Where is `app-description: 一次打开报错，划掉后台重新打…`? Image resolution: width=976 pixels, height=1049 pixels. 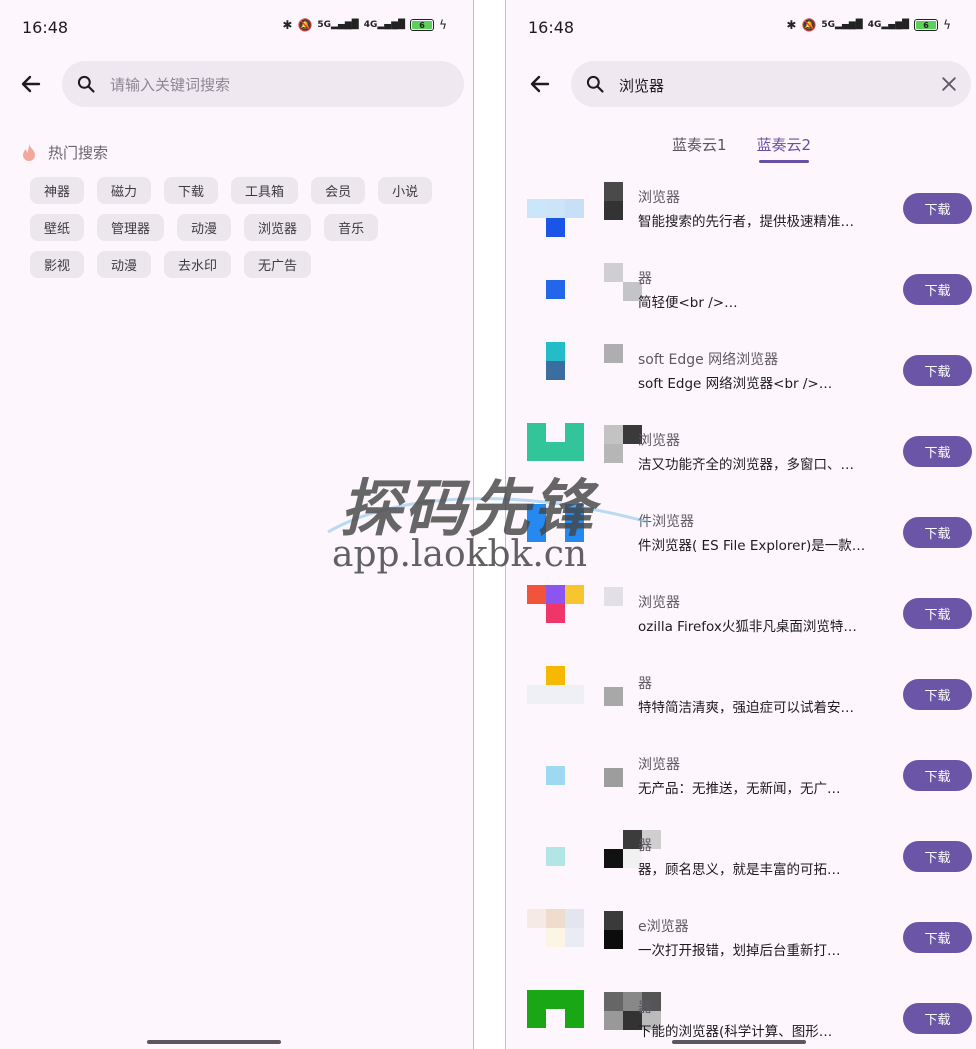
app-description: 一次打开报错，划掉后台重新打… is located at coordinates (739, 951).